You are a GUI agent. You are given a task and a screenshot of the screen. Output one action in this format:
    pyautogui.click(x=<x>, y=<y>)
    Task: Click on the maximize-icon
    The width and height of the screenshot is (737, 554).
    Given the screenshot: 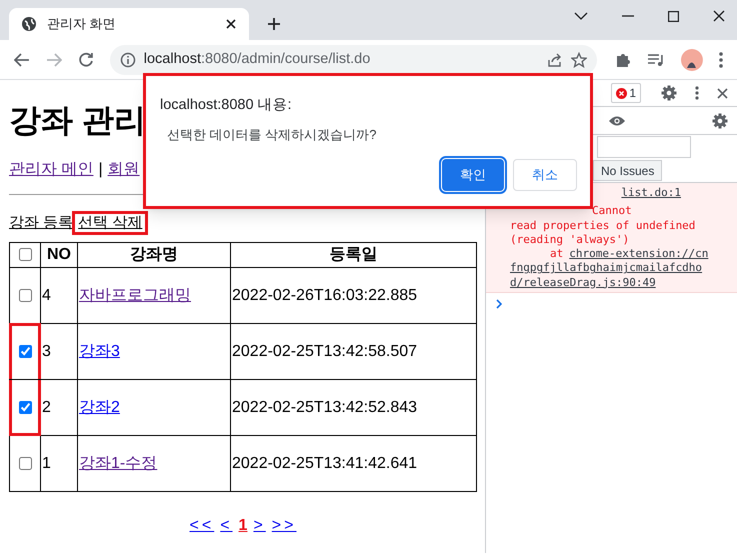 What is the action you would take?
    pyautogui.click(x=673, y=16)
    